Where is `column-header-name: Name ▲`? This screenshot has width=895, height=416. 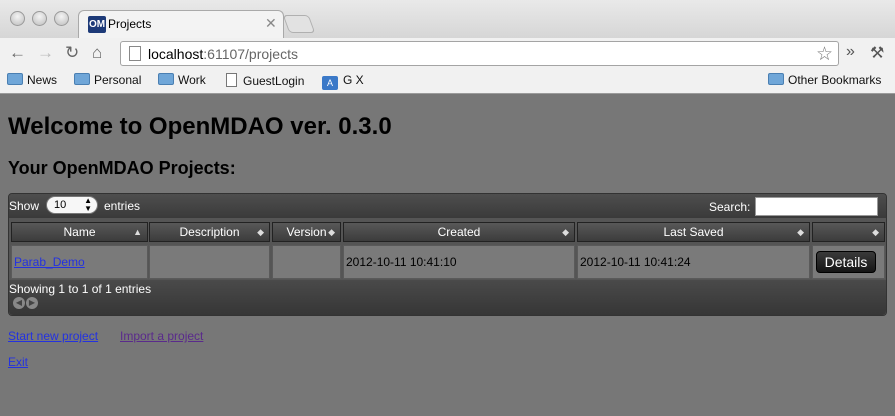 column-header-name: Name ▲ is located at coordinates (79, 232).